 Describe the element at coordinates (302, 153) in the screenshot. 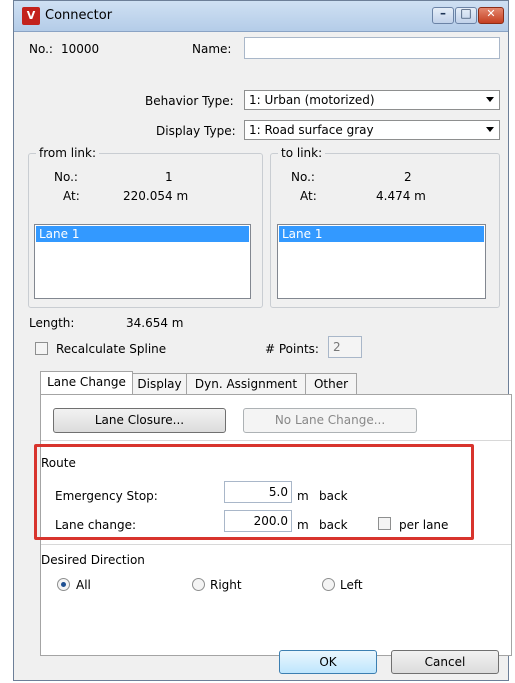

I see `to-link-title: to link:` at that location.